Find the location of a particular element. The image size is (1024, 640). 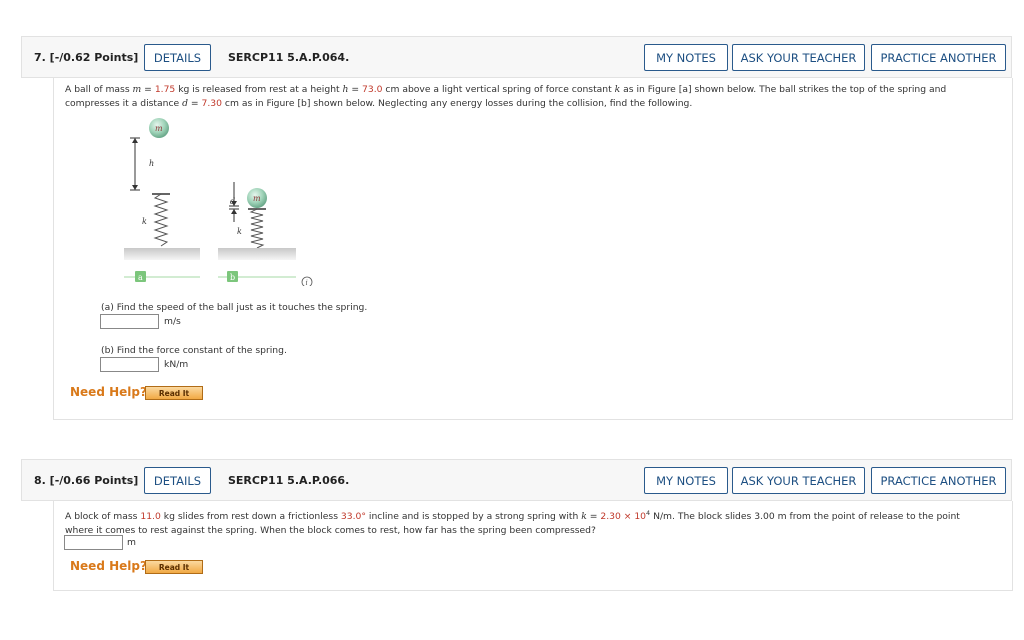

q7-practice-another-button: PRACTICE ANOTHER is located at coordinates (938, 57).